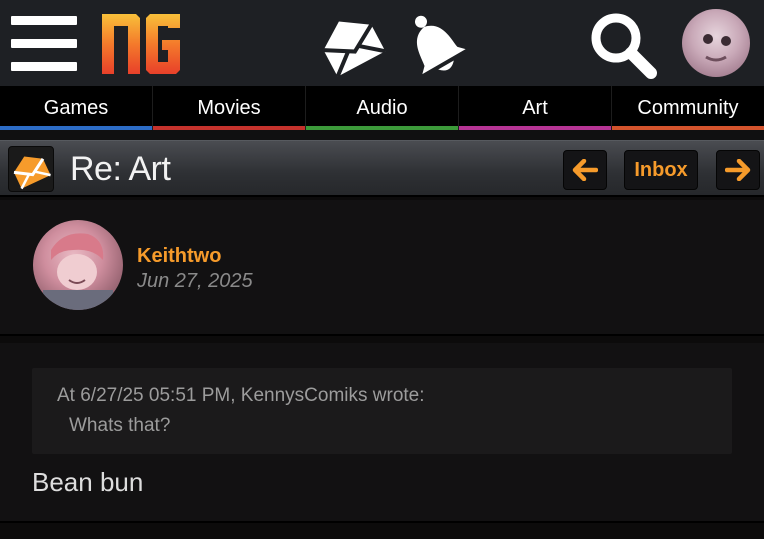 This screenshot has width=764, height=539. I want to click on notifications-bell-icon, so click(435, 43).